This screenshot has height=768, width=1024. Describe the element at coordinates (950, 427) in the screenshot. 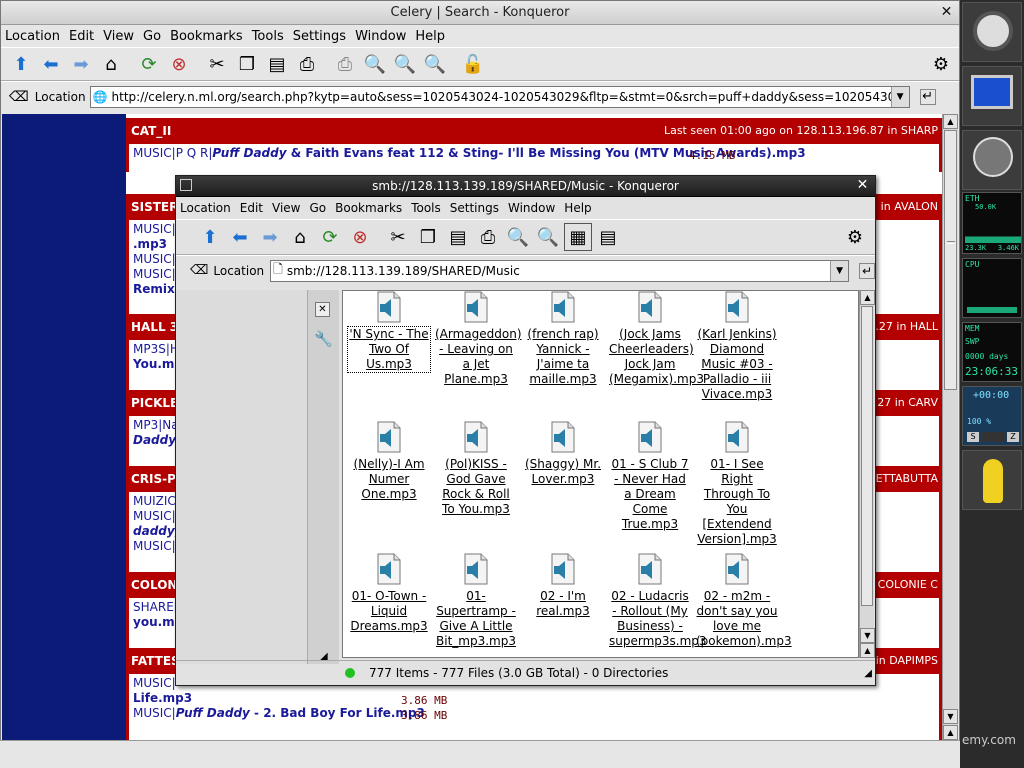

I see `page-scrollbar: ▲ ▼ ▲` at that location.